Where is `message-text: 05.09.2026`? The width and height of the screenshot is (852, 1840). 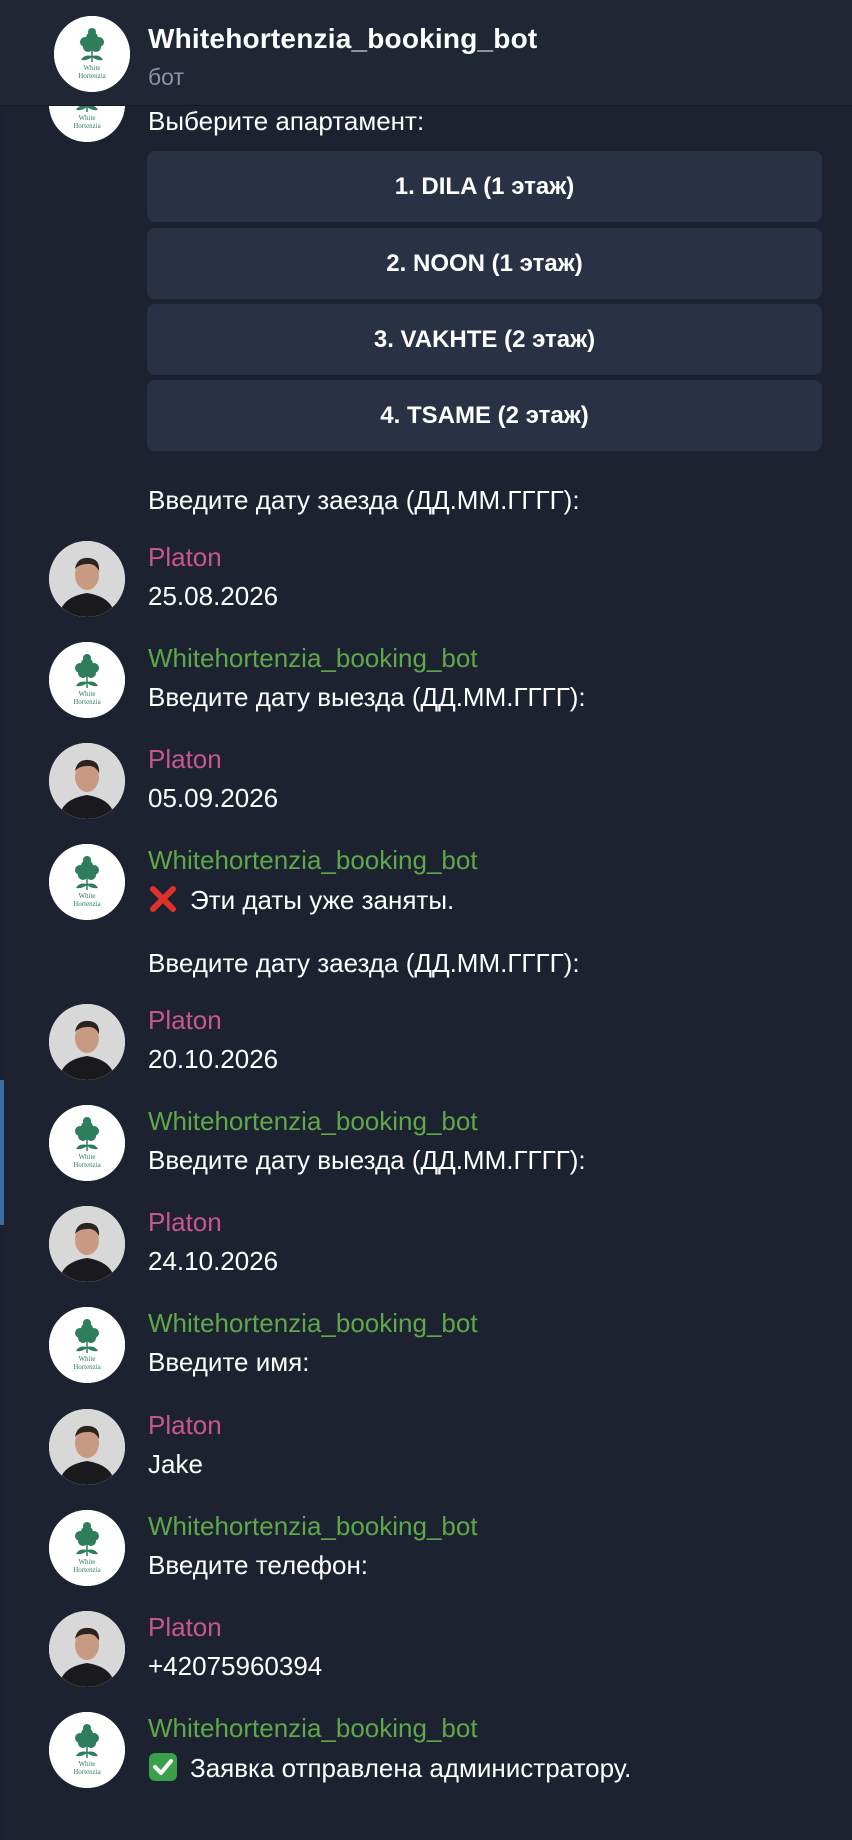
message-text: 05.09.2026 is located at coordinates (213, 798).